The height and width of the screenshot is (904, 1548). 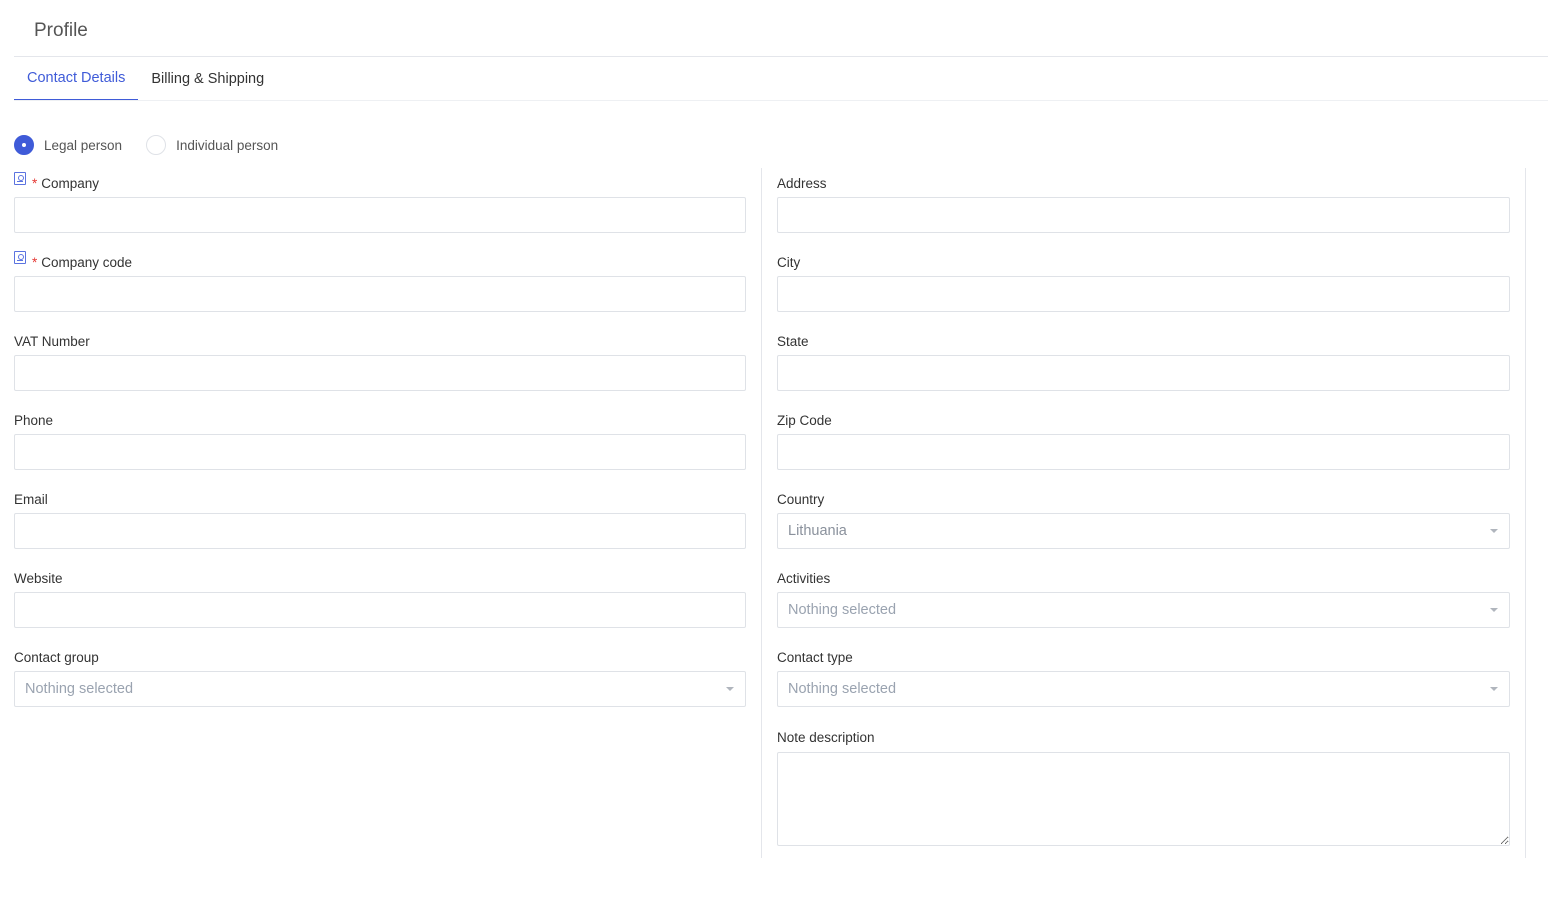 What do you see at coordinates (1143, 531) in the screenshot?
I see `country-select: Lithuania` at bounding box center [1143, 531].